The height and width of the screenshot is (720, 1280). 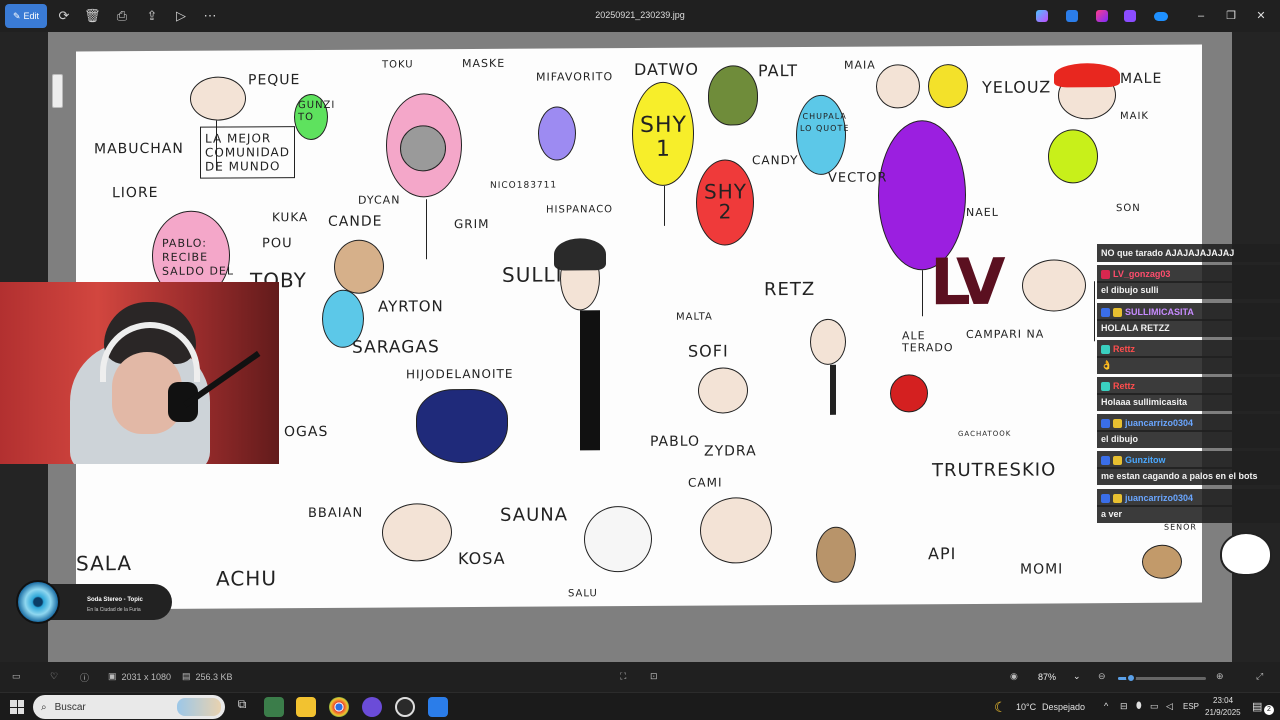 What do you see at coordinates (1130, 16) in the screenshot?
I see `designer-icon` at bounding box center [1130, 16].